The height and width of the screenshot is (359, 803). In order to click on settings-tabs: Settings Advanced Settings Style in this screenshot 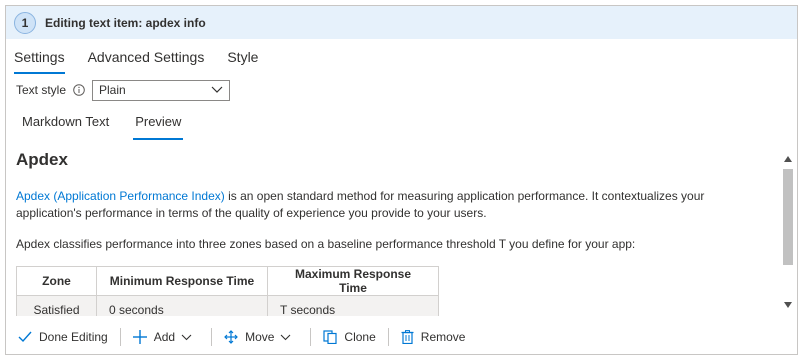, I will do `click(147, 60)`.